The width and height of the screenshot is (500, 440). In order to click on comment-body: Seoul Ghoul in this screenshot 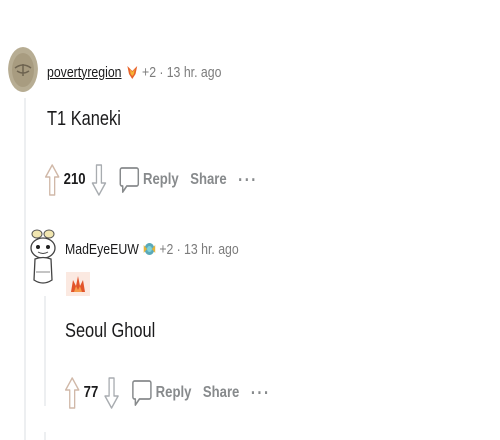, I will do `click(110, 331)`.